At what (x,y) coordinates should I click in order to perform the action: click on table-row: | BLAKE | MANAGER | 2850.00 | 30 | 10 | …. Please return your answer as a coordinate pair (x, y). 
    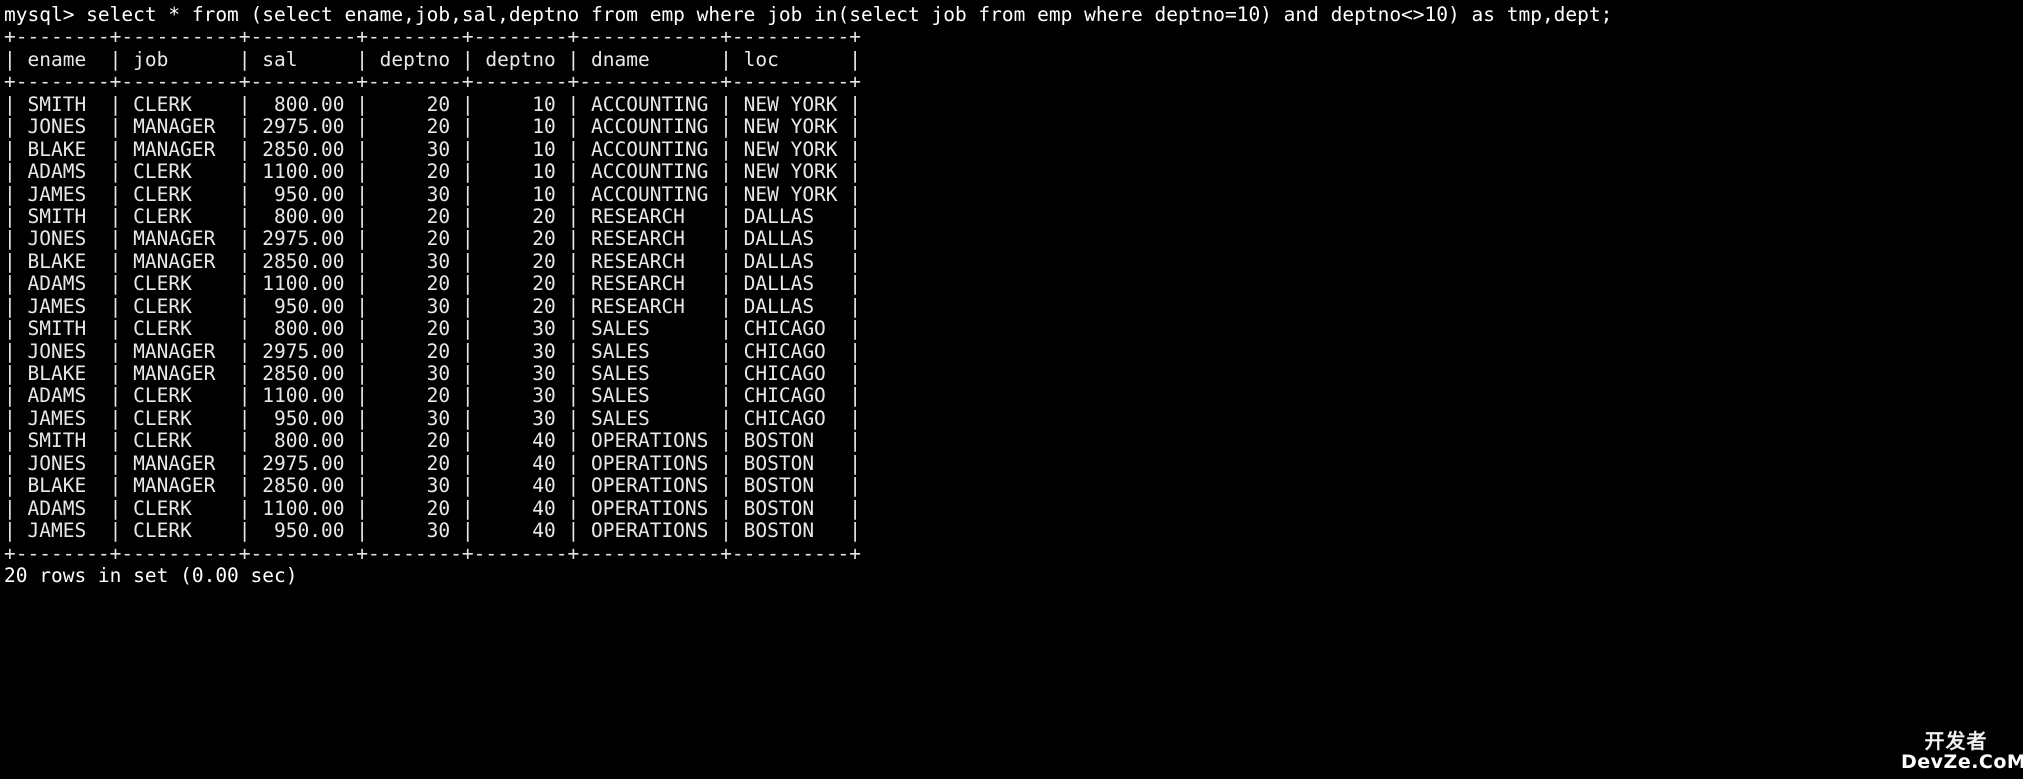
    Looking at the image, I should click on (433, 149).